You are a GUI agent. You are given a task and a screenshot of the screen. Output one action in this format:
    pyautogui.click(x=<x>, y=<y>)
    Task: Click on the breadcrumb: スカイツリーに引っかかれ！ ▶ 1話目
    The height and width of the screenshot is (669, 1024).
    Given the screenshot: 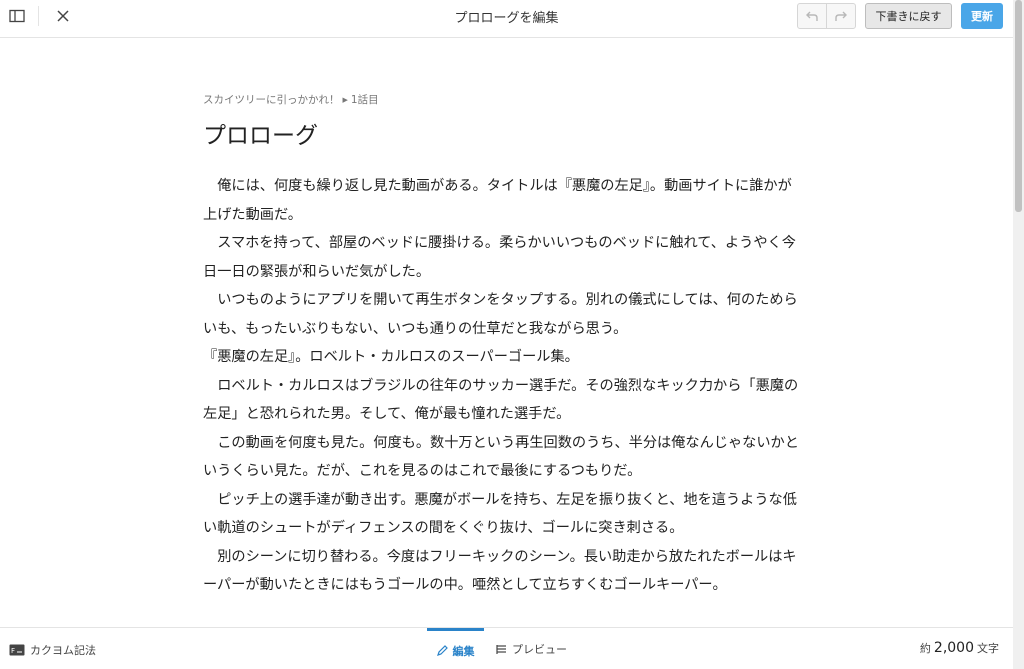 What is the action you would take?
    pyautogui.click(x=291, y=99)
    